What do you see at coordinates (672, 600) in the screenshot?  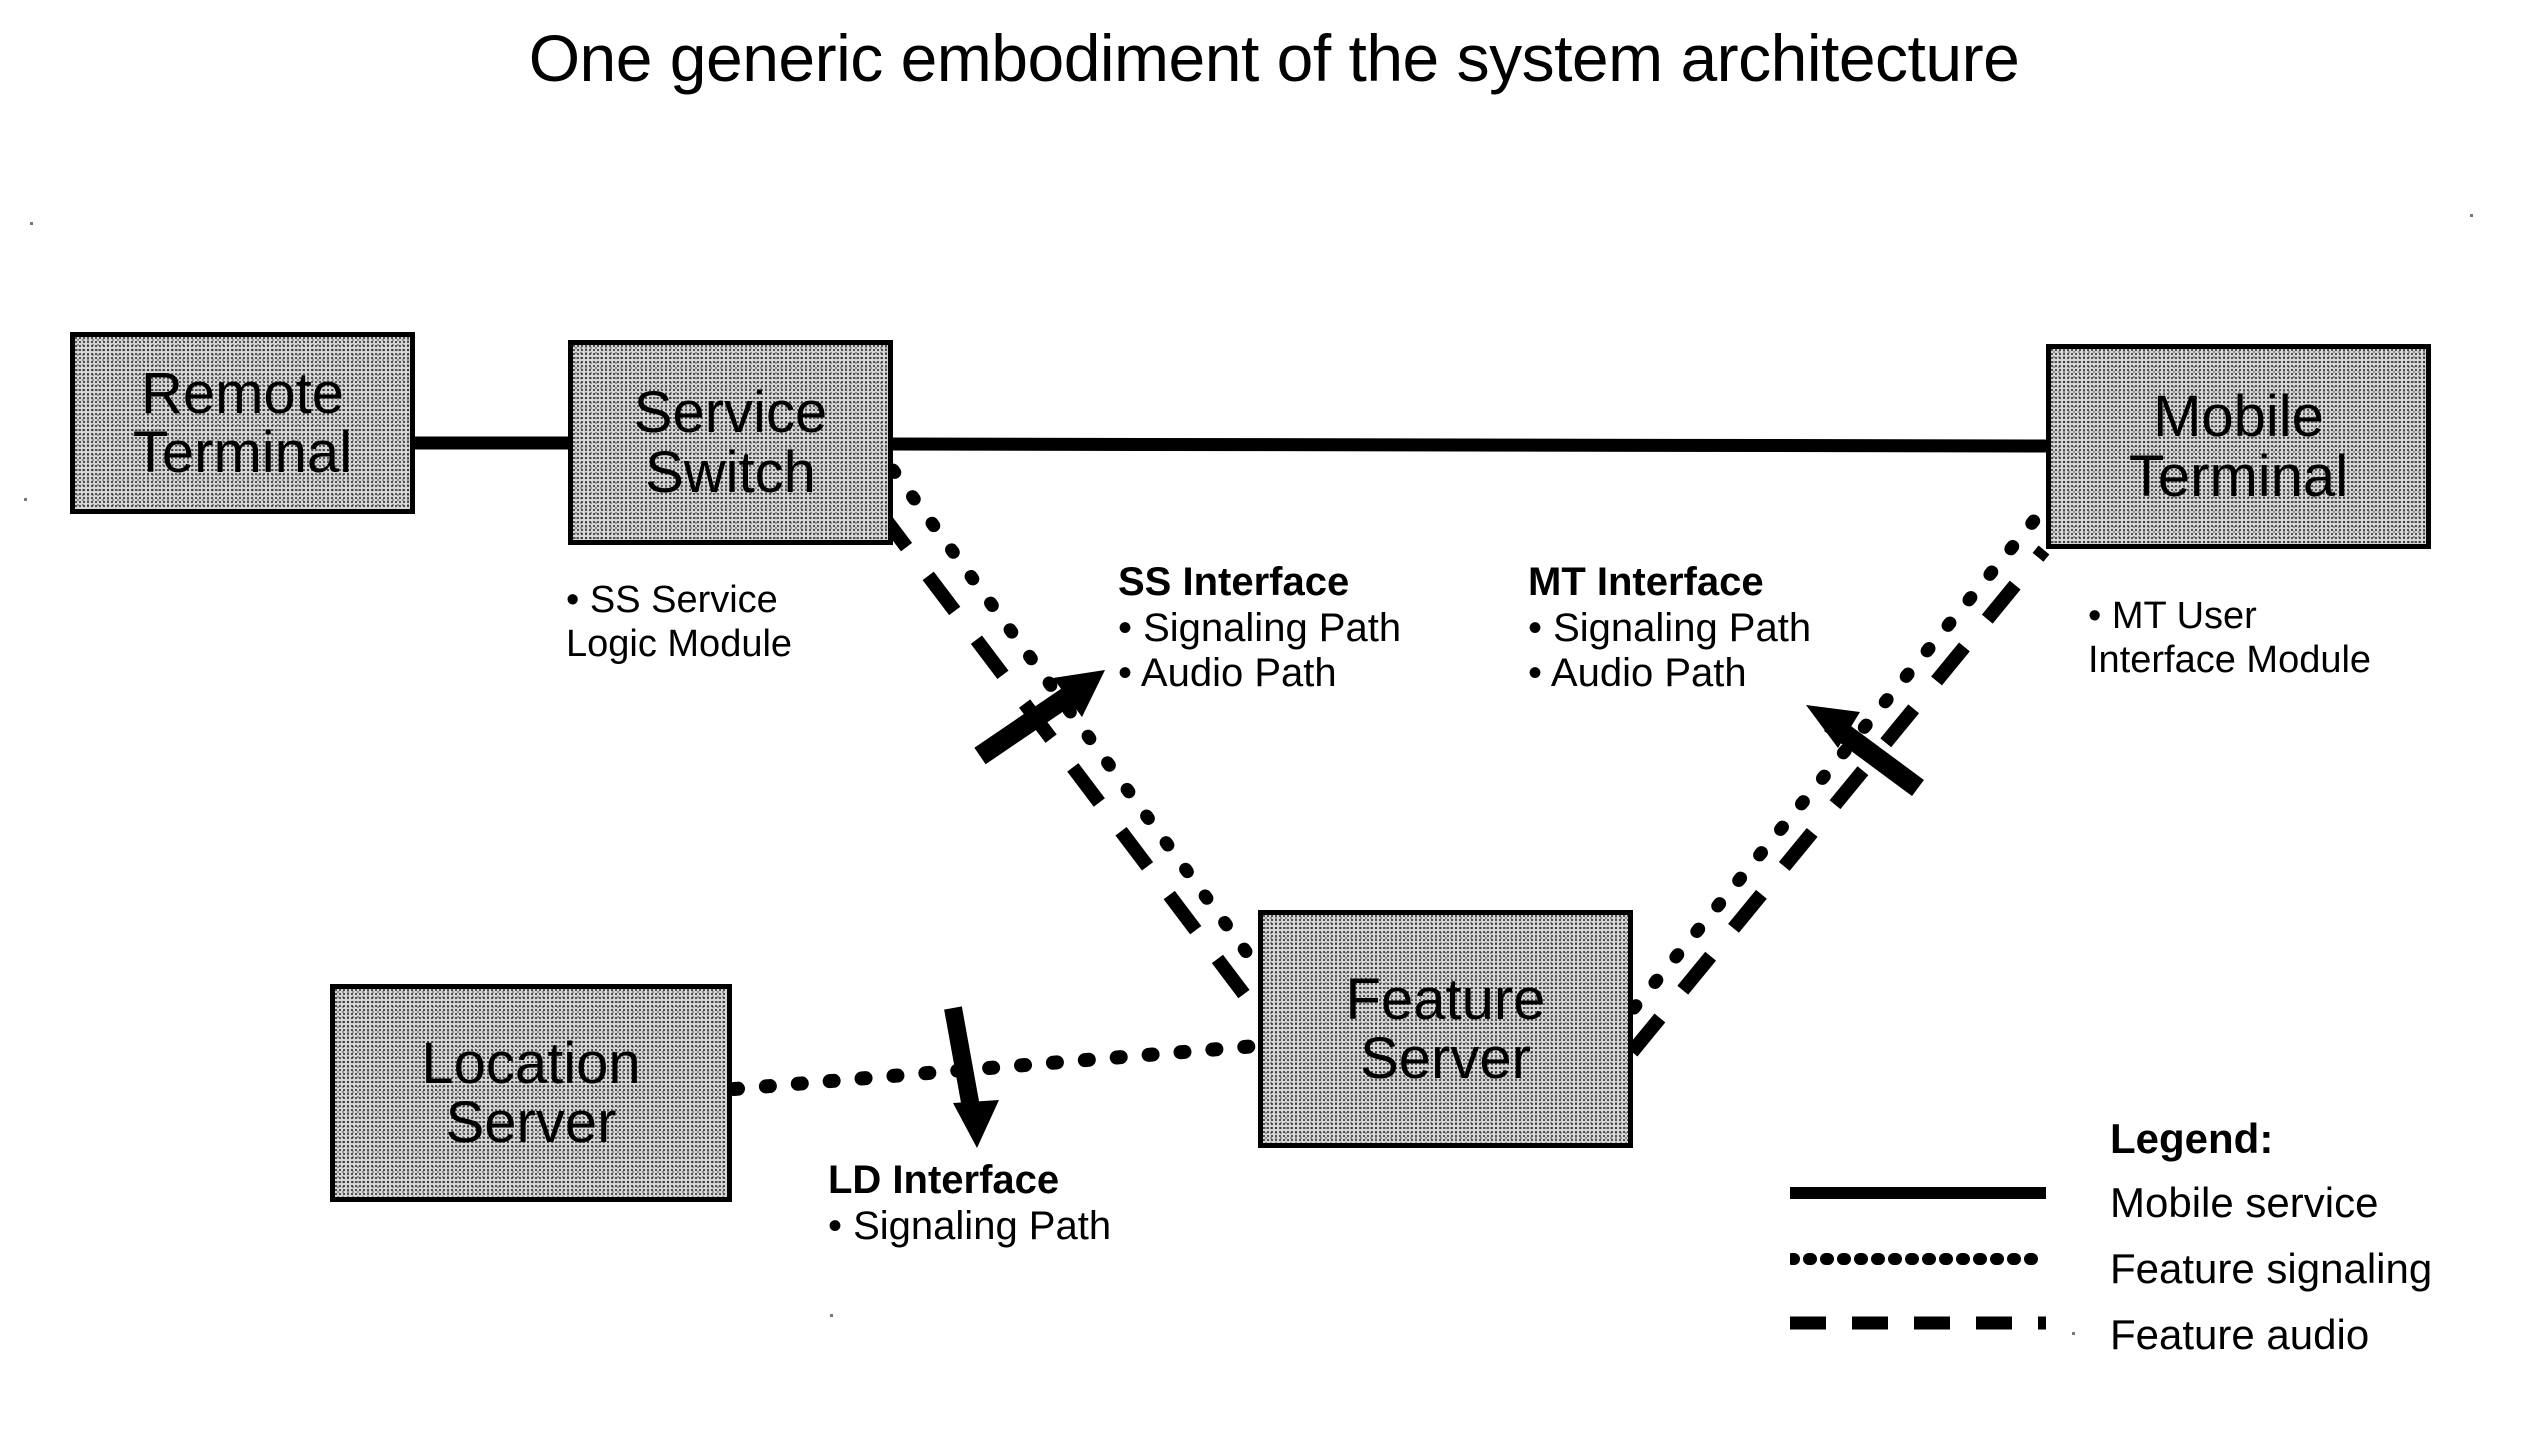 I see `ss-module-line1: • SS Service` at bounding box center [672, 600].